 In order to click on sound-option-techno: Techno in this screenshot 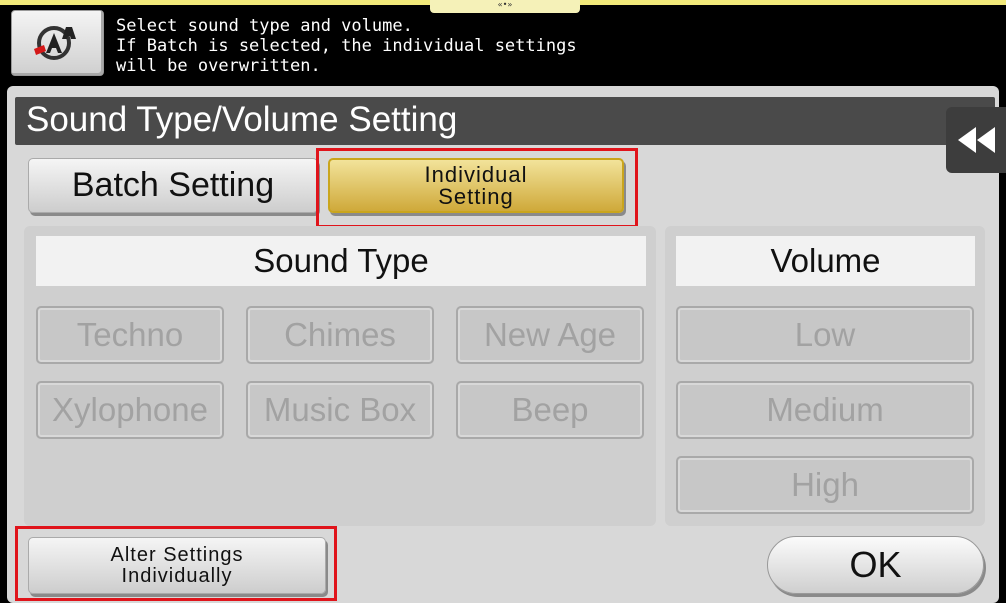, I will do `click(130, 335)`.